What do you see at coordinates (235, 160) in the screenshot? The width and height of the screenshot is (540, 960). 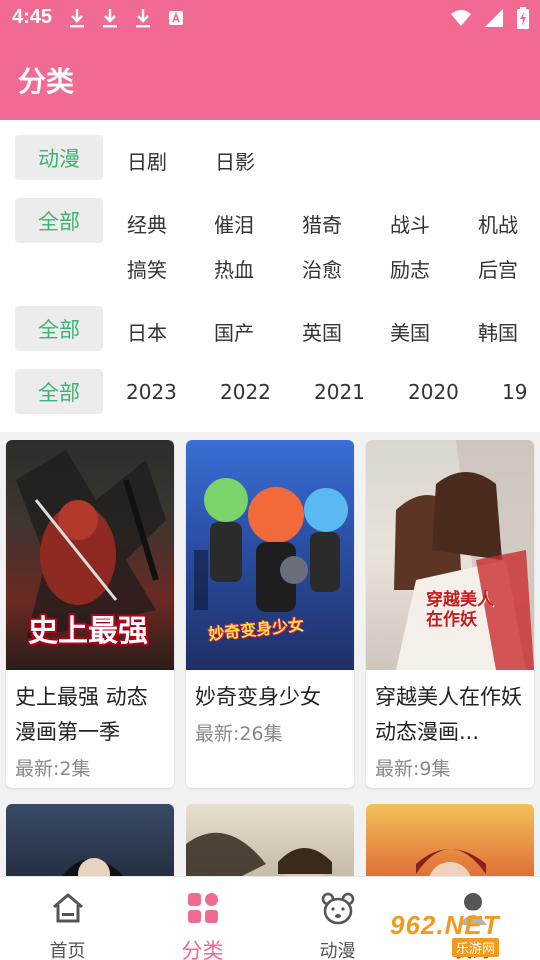 I see `type-option: 日影` at bounding box center [235, 160].